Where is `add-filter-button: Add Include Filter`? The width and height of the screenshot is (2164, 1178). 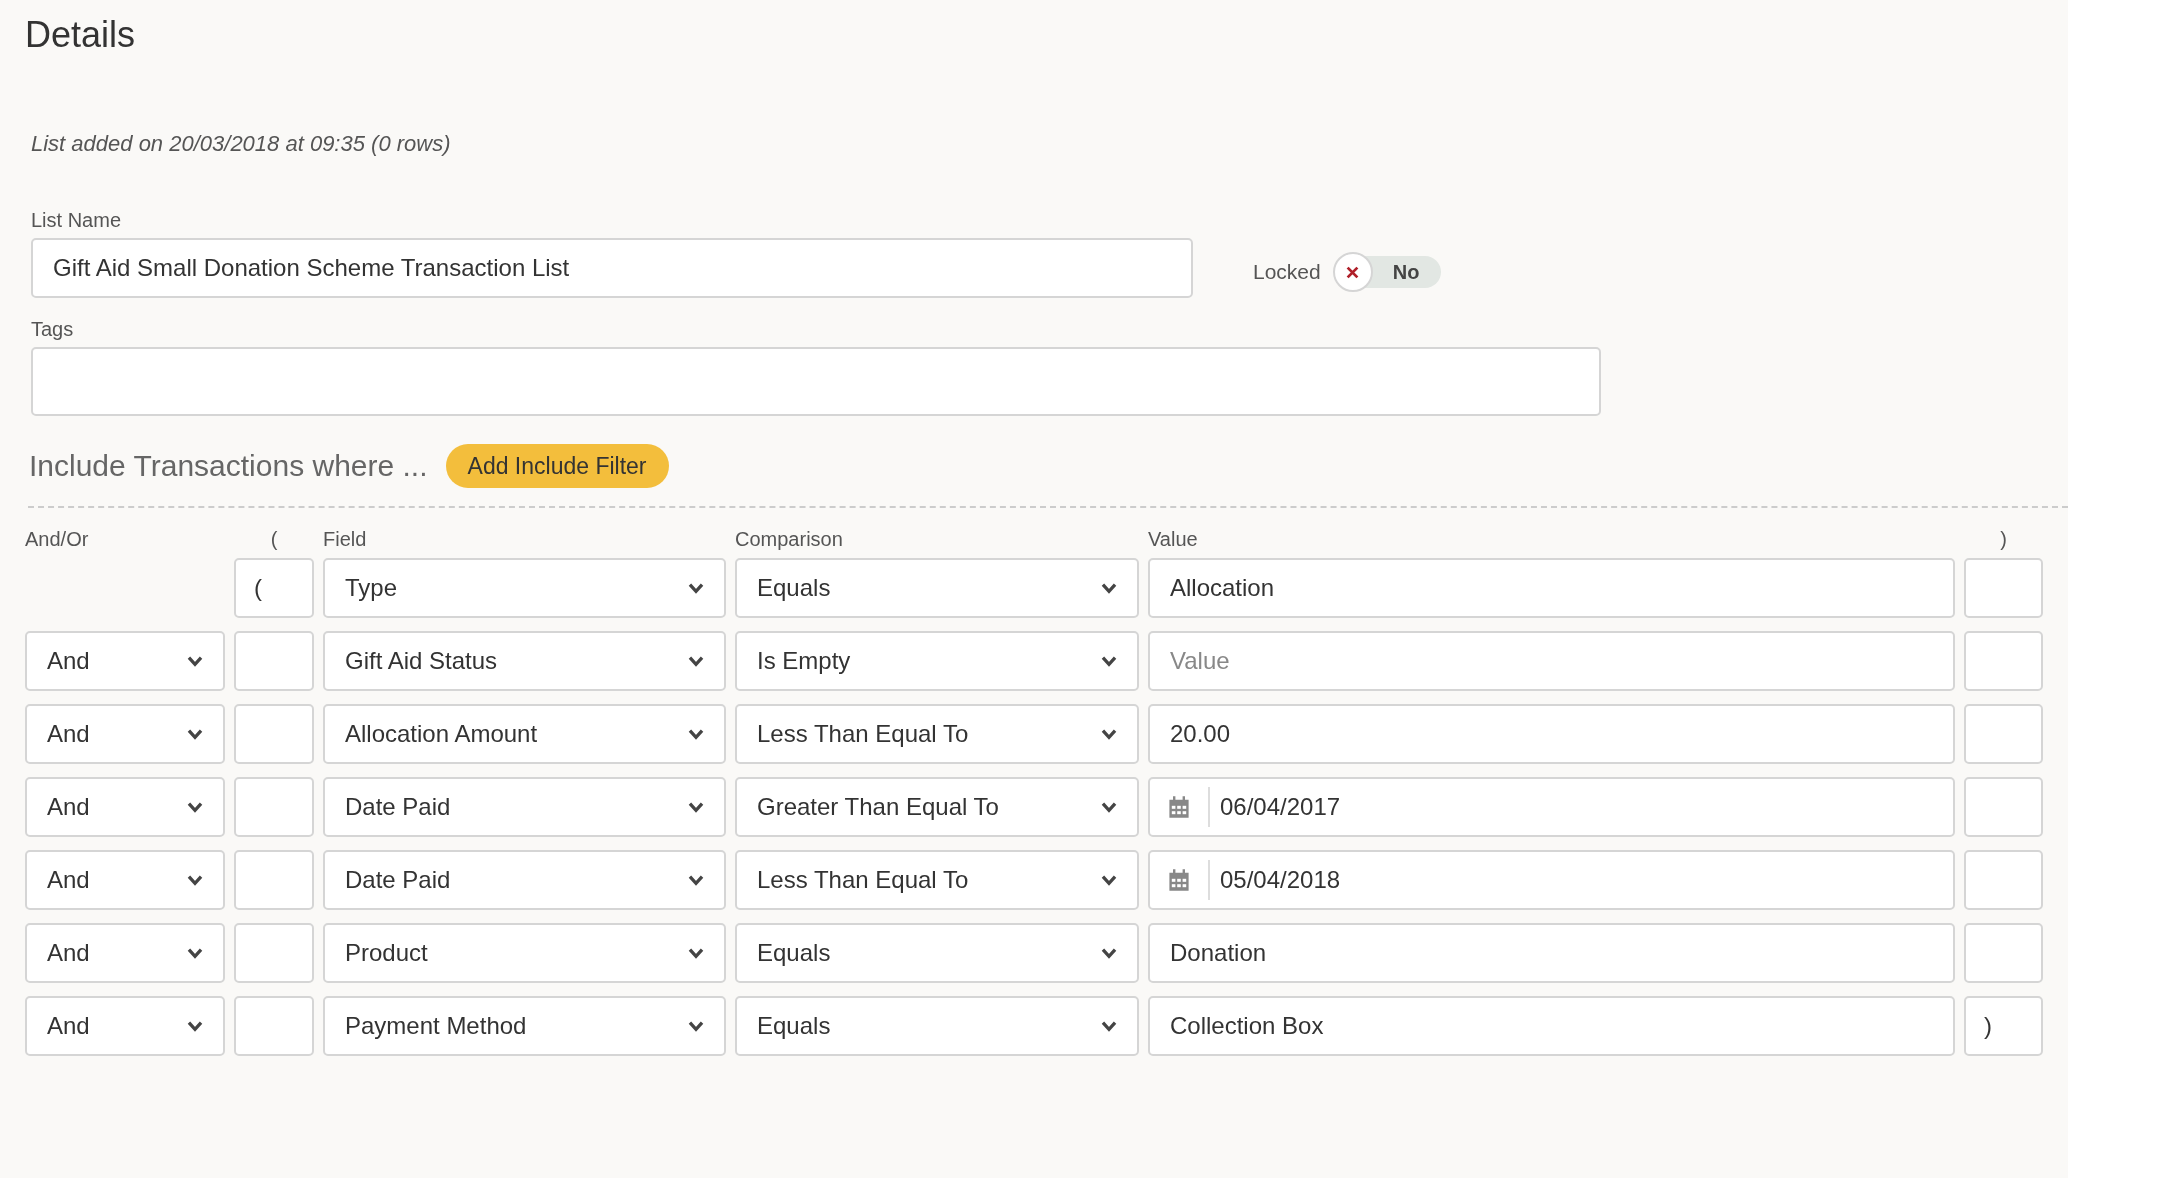
add-filter-button: Add Include Filter is located at coordinates (557, 466).